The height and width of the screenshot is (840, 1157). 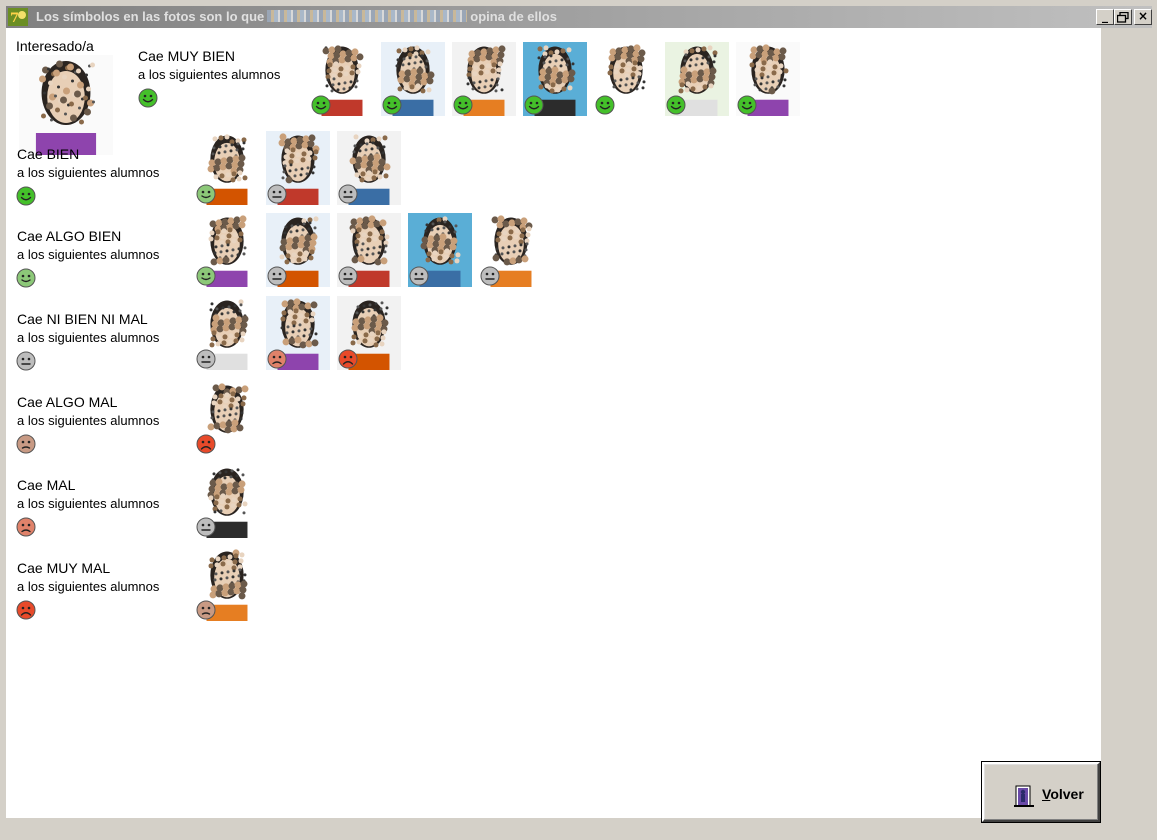 What do you see at coordinates (14, 18) in the screenshot?
I see `svg-text: 7` at bounding box center [14, 18].